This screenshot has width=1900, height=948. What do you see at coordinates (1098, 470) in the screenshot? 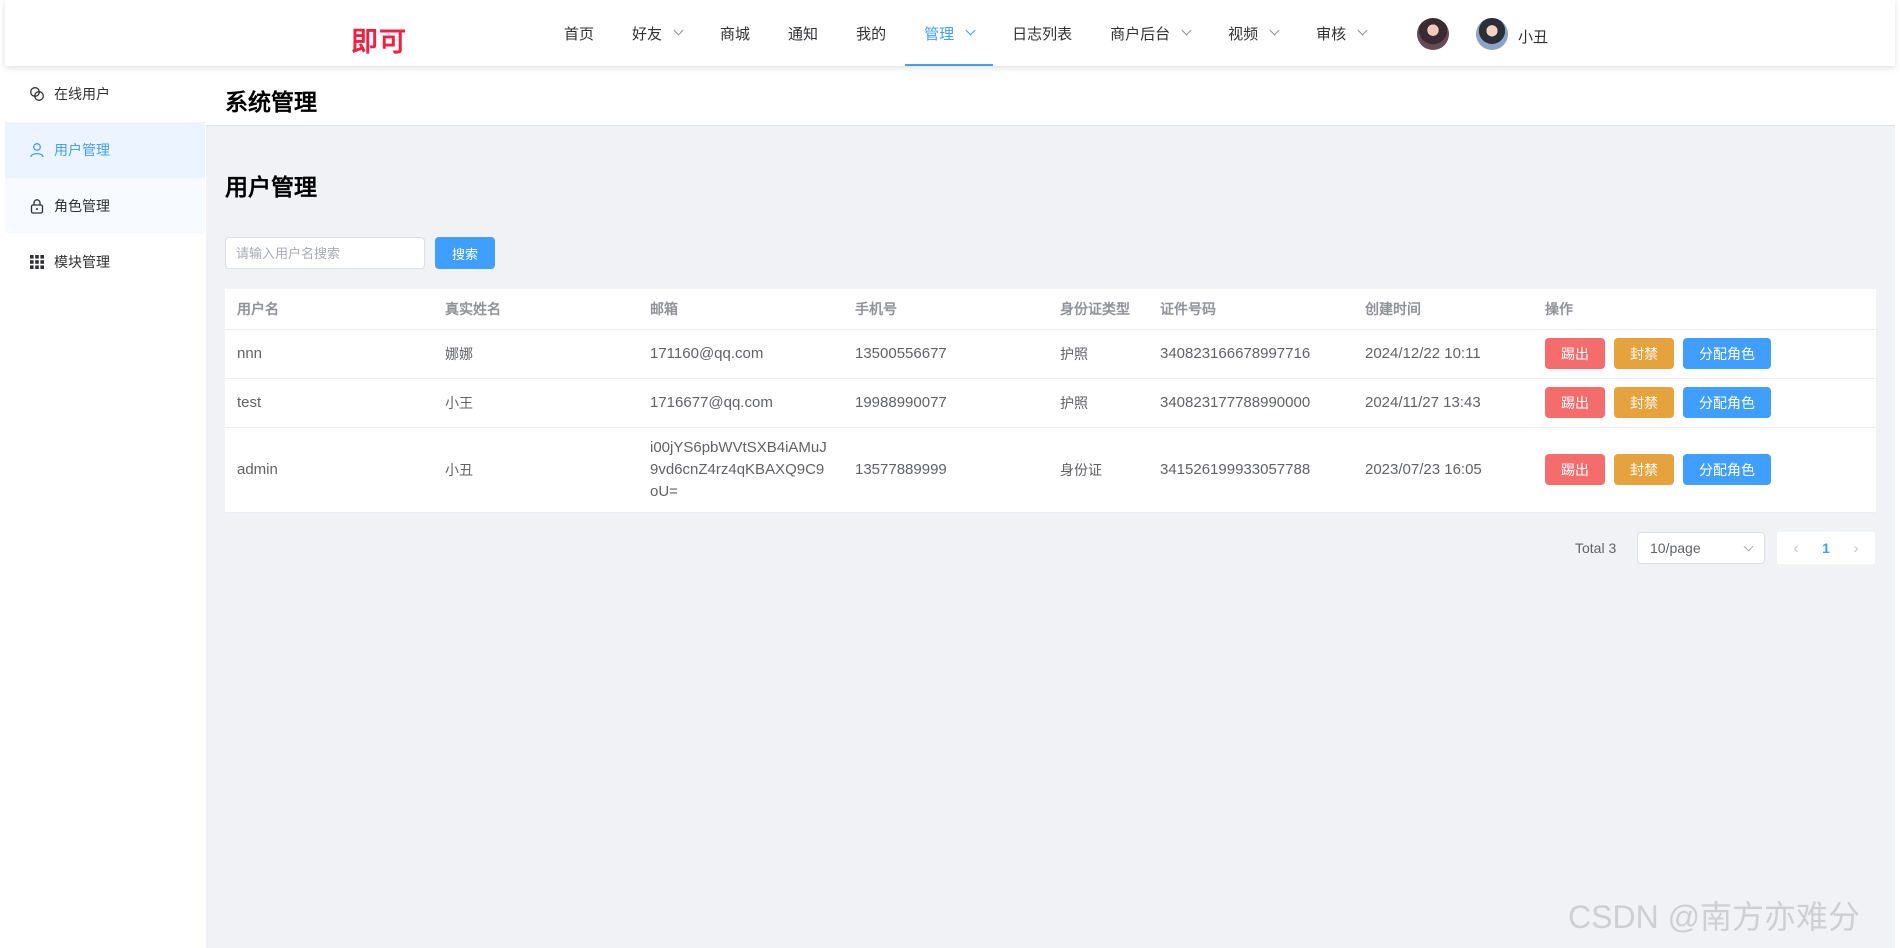
I see `cell-id-type: 身份证` at bounding box center [1098, 470].